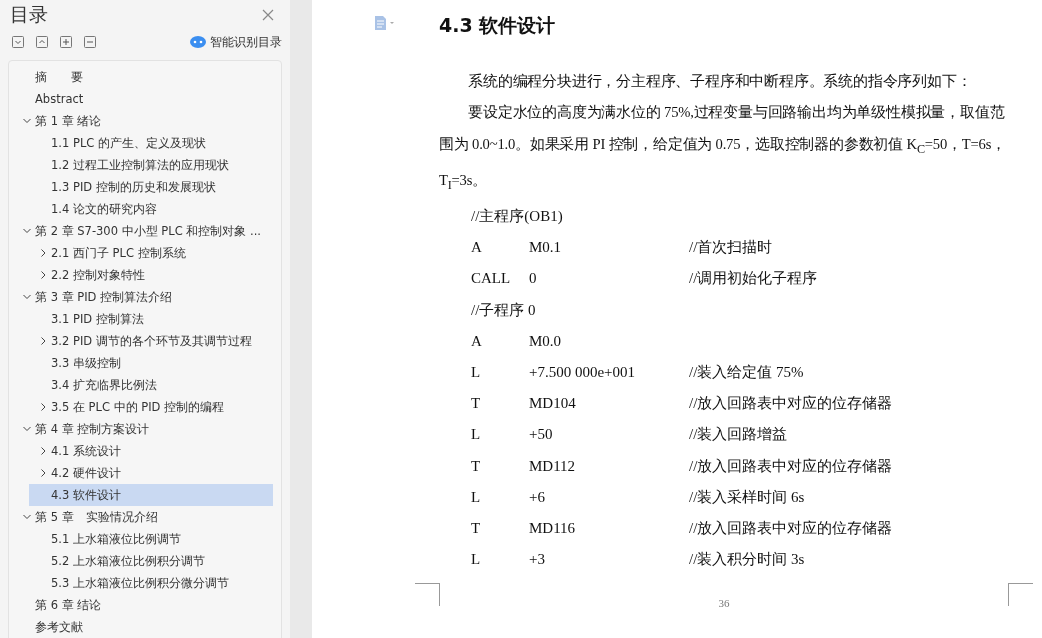  I want to click on body-paragraph: 系统的编程分块进行，分主程序、子程序和中断程序。系统的指令序列如下：, so click(720, 81).